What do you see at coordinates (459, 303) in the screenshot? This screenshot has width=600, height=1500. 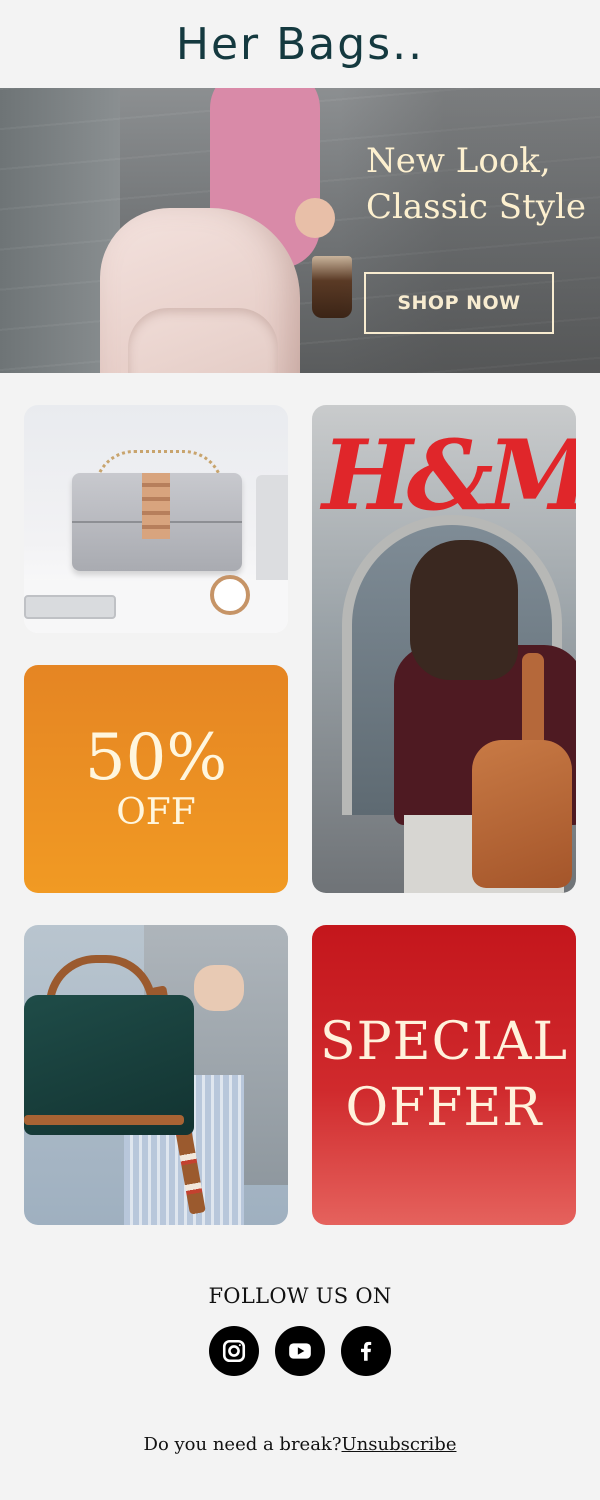 I see `shop-now-button: SHOP NOW` at bounding box center [459, 303].